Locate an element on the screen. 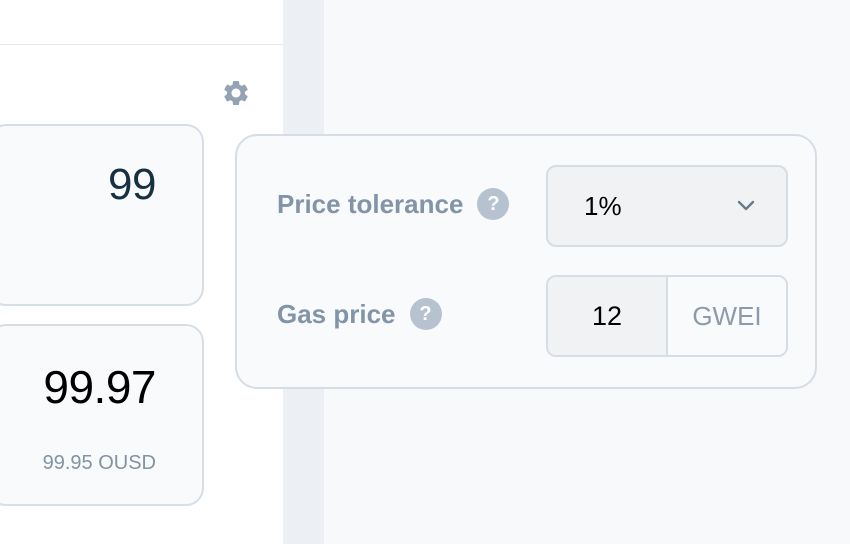 Image resolution: width=850 pixels, height=544 pixels. price-tolerance-select: 1% is located at coordinates (667, 206).